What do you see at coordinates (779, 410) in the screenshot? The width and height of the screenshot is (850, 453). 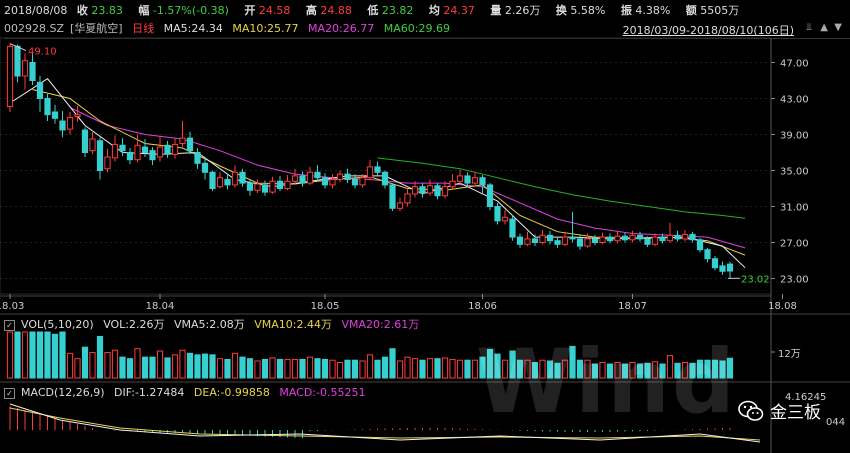 I see `brand-watermark: 金三板` at bounding box center [779, 410].